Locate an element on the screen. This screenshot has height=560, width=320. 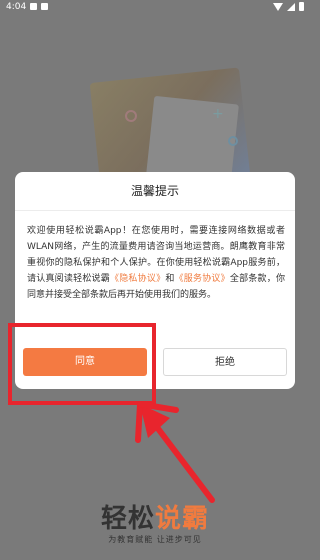
decor-ring is located at coordinates (233, 141).